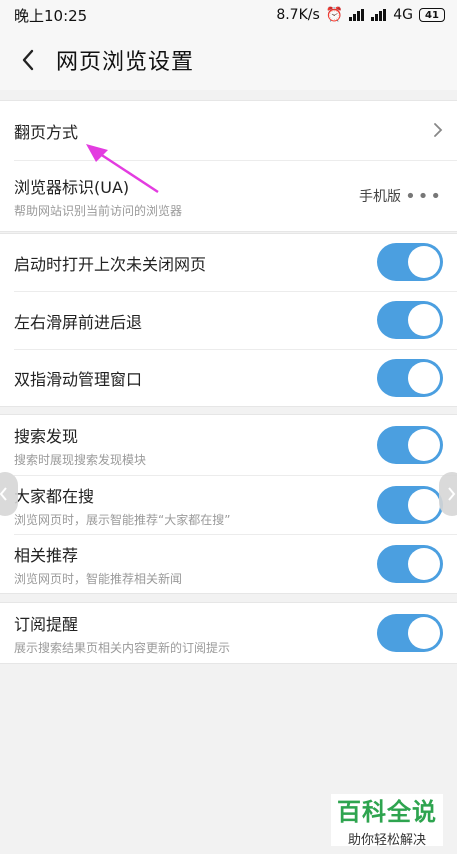 This screenshot has height=854, width=457. I want to click on two-finger-toggle, so click(410, 378).